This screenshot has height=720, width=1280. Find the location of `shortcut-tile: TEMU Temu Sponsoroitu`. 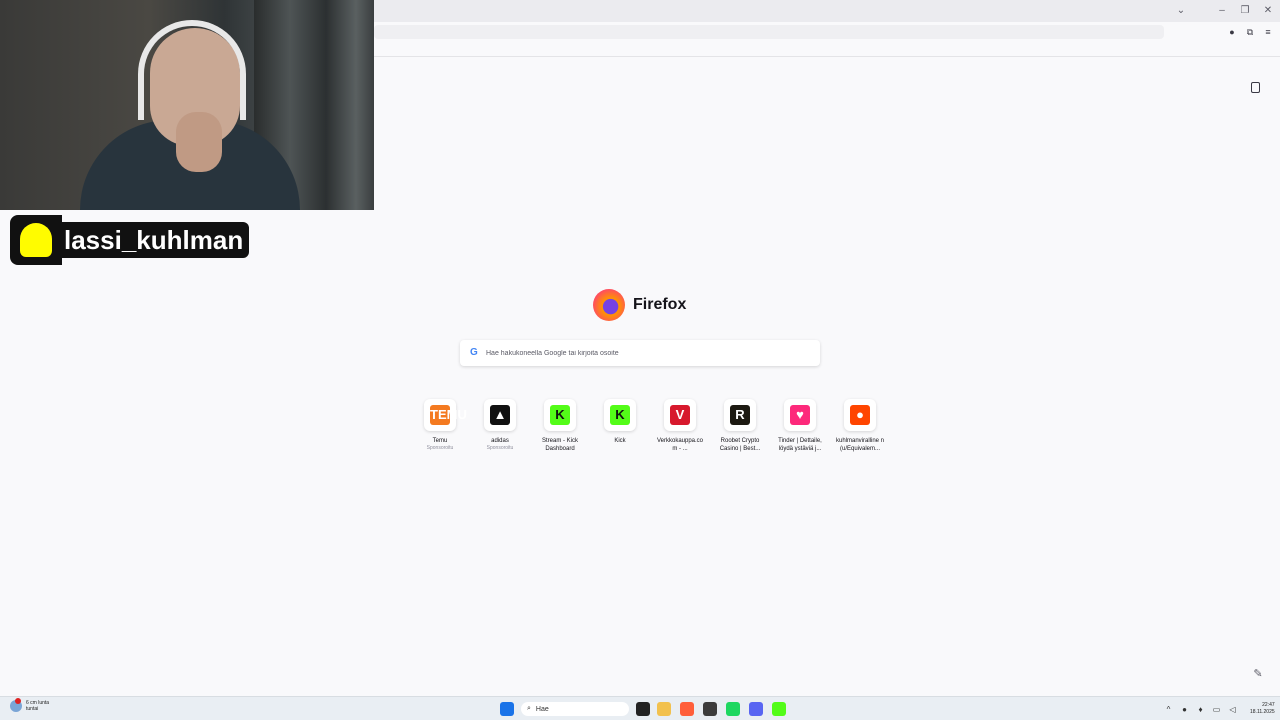

shortcut-tile: TEMU Temu Sponsoroitu is located at coordinates (440, 426).